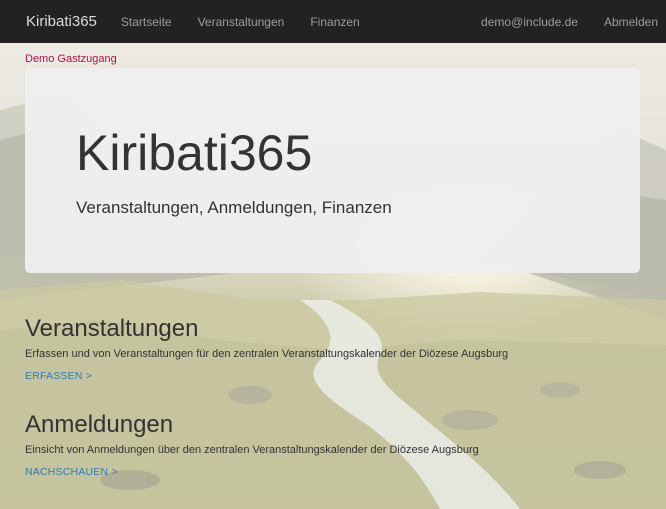 The height and width of the screenshot is (509, 666). I want to click on erfassen-link: ERFASSEN >, so click(58, 376).